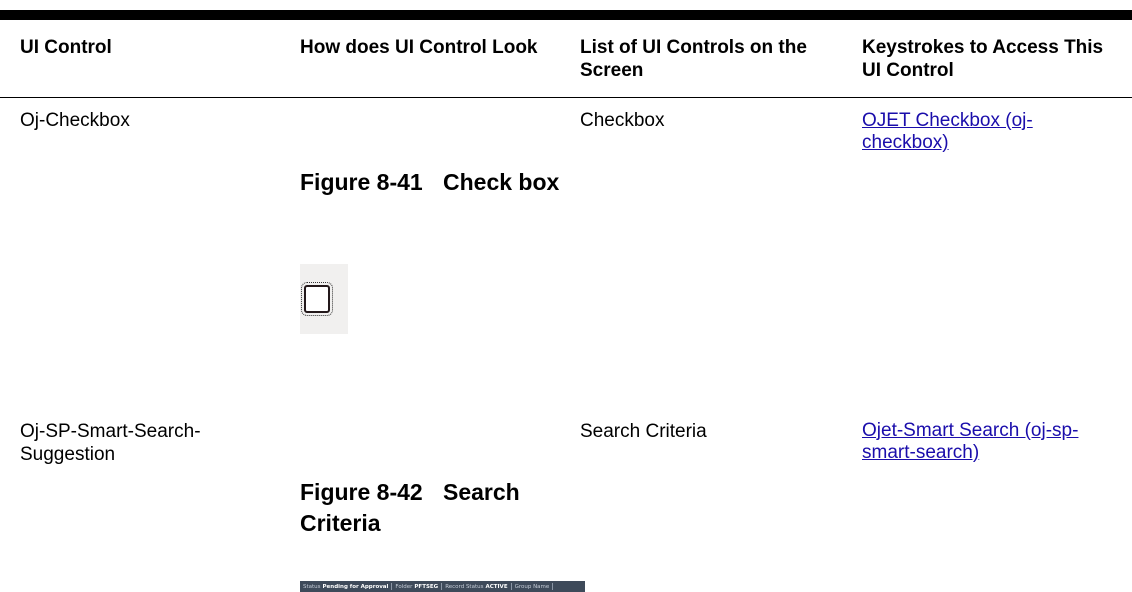 This screenshot has width=1132, height=592. Describe the element at coordinates (417, 586) in the screenshot. I see `criteria-folder: Folder PFTSEG` at that location.